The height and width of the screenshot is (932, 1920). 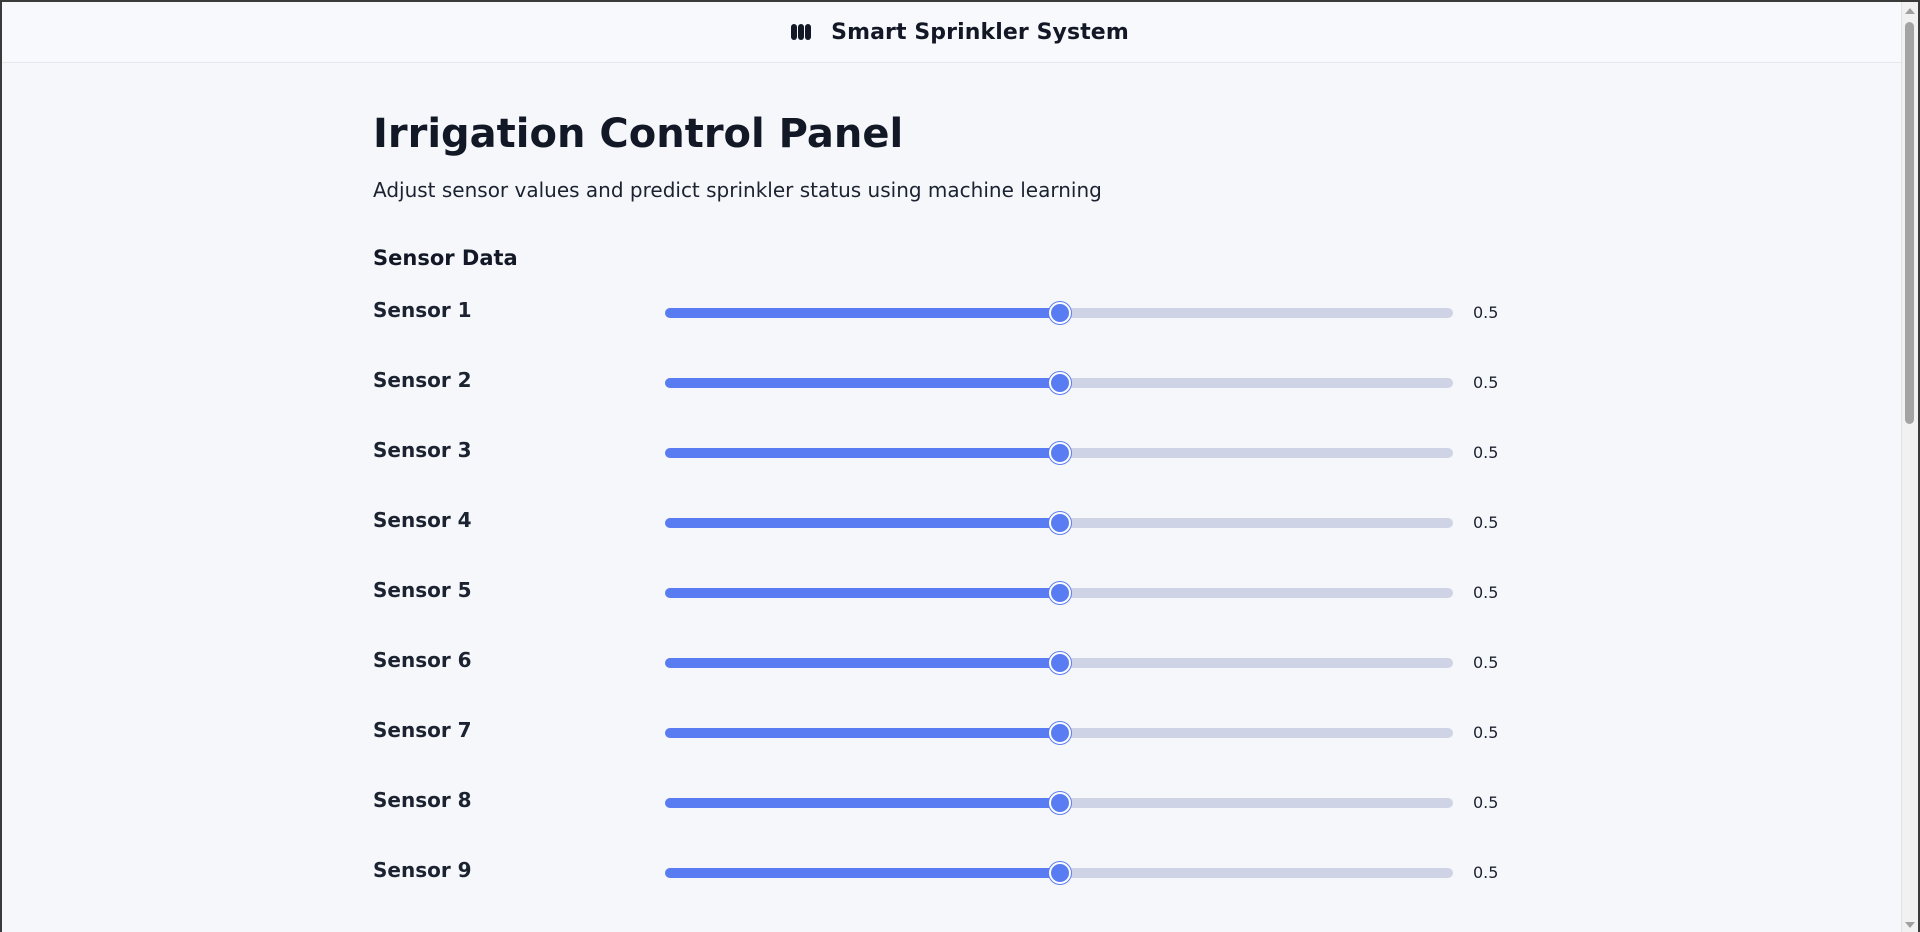 What do you see at coordinates (1909, 467) in the screenshot?
I see `vertical-scrollbar` at bounding box center [1909, 467].